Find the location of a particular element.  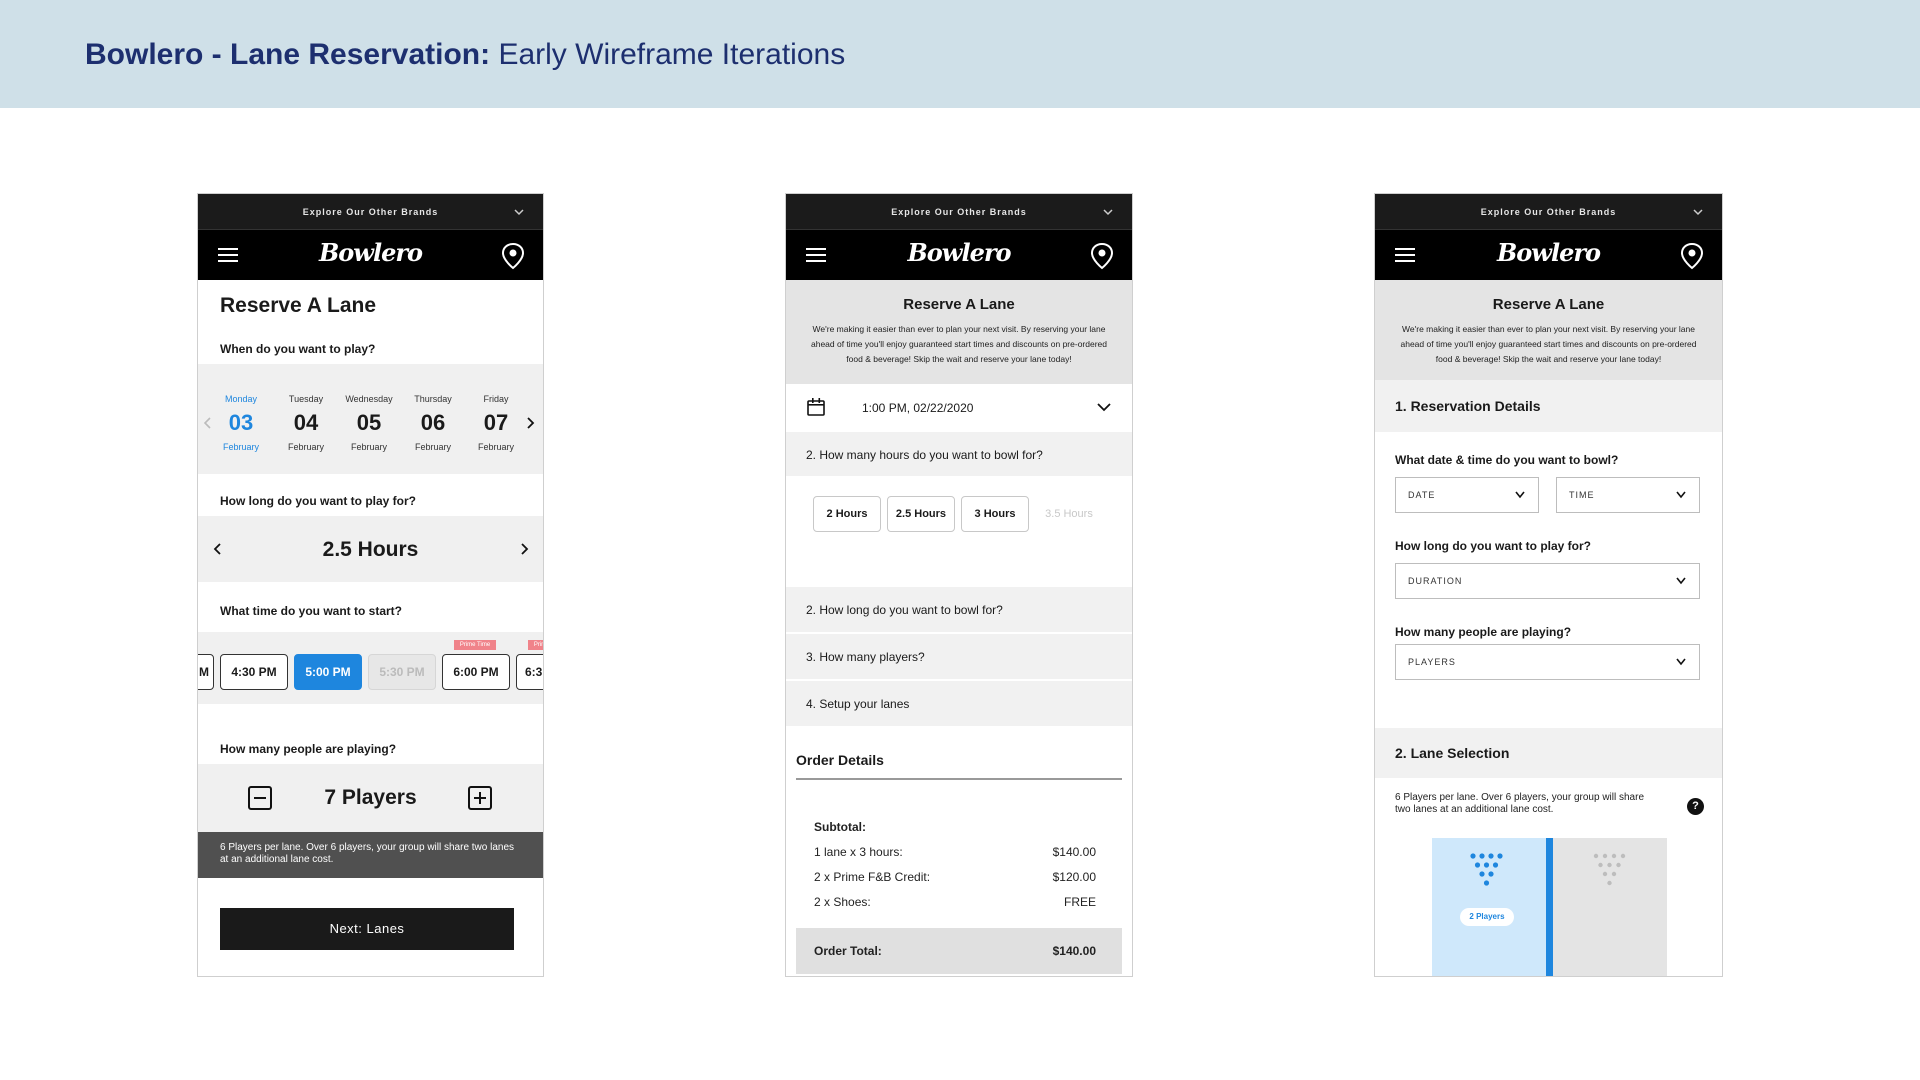

time-slot-selected: 5:00 PM is located at coordinates (328, 672).